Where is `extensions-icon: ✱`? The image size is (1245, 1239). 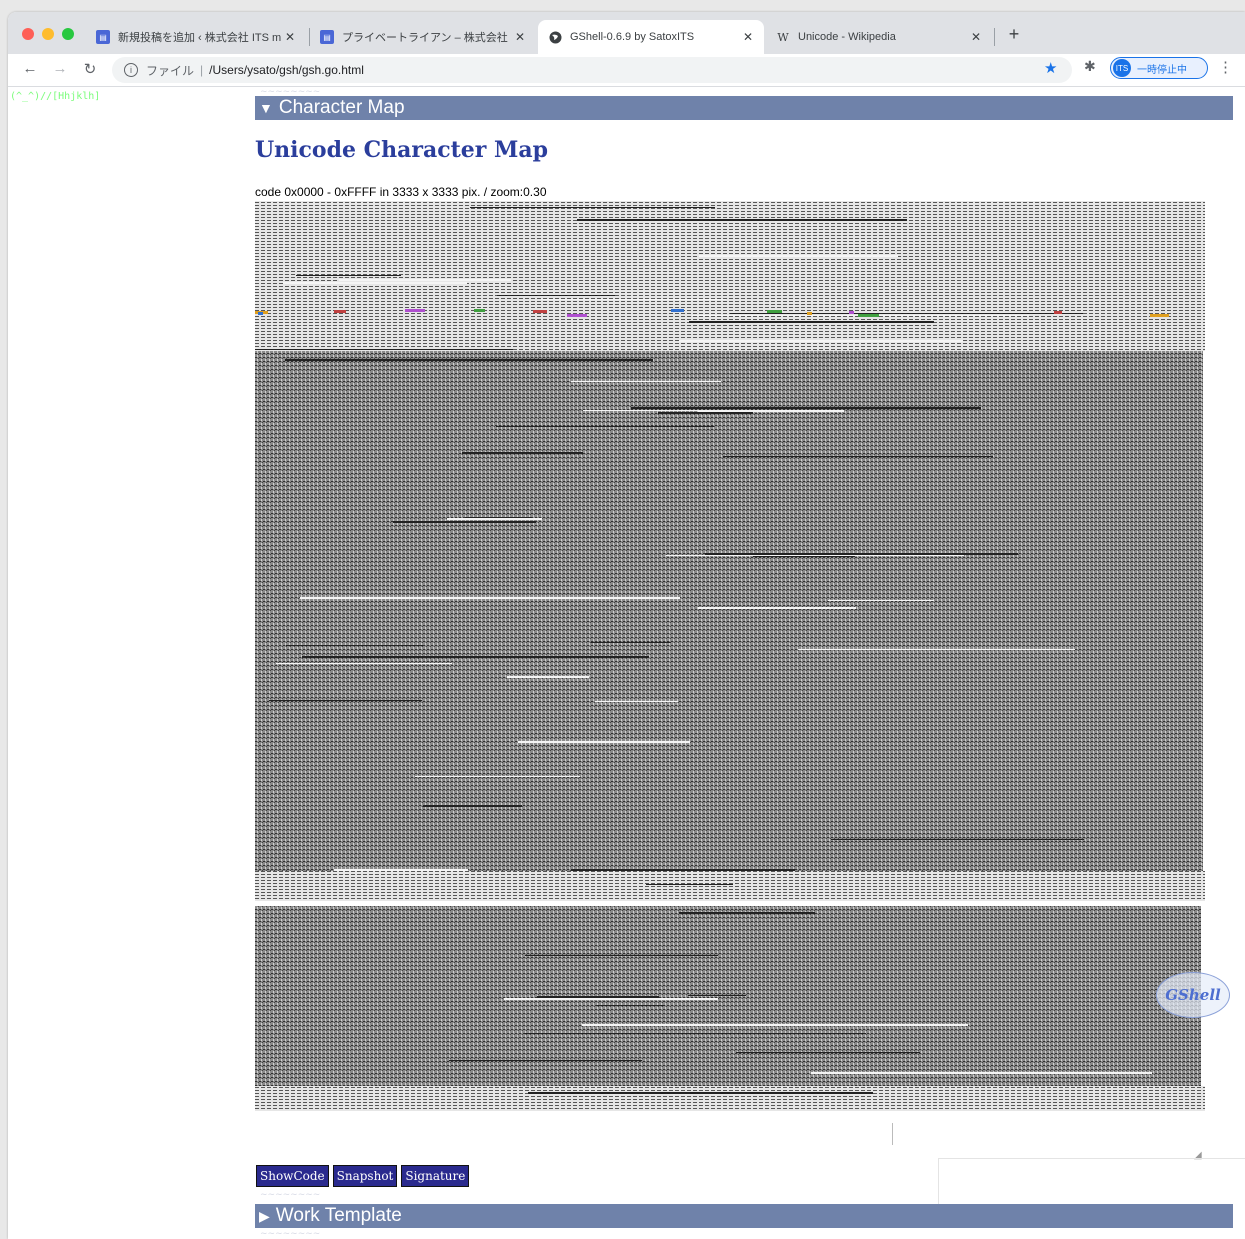 extensions-icon: ✱ is located at coordinates (1090, 66).